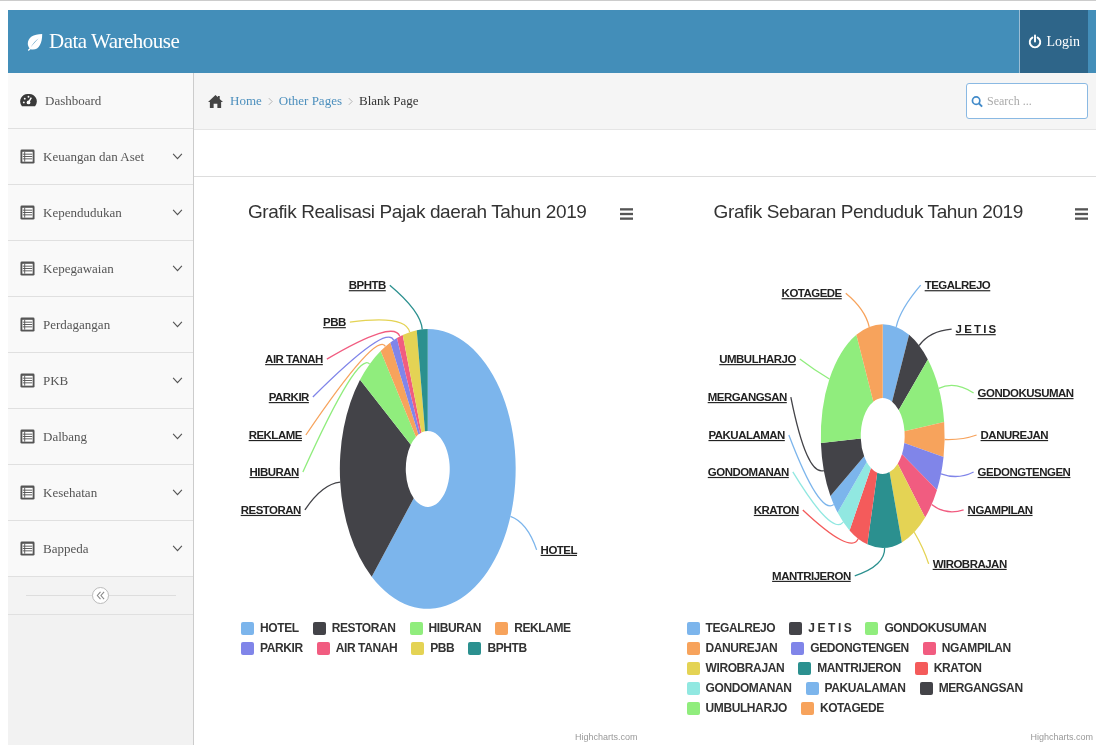 The image size is (1096, 745). I want to click on legend-label: PBB, so click(442, 648).